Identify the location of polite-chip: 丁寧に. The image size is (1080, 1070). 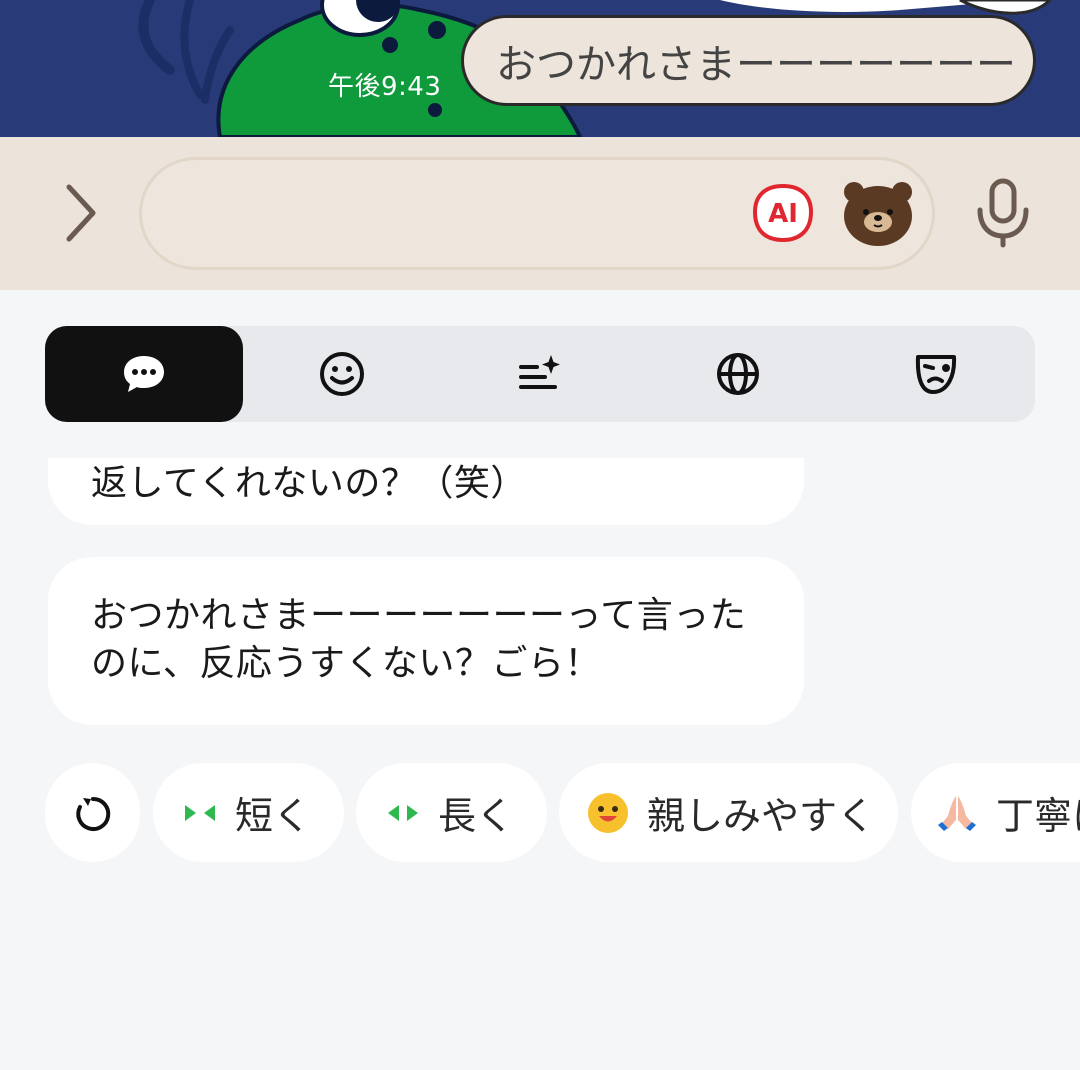
(995, 812).